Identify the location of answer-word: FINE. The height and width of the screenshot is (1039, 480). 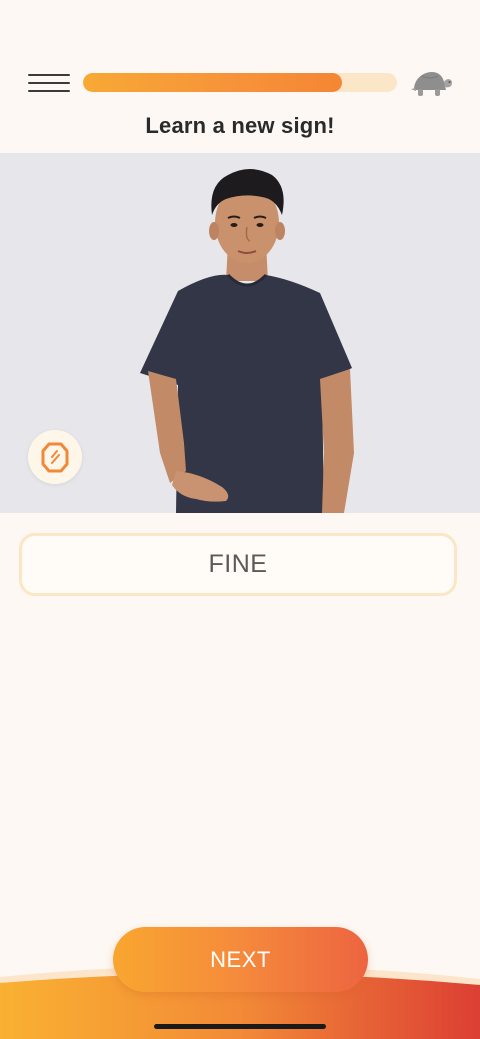
(238, 564).